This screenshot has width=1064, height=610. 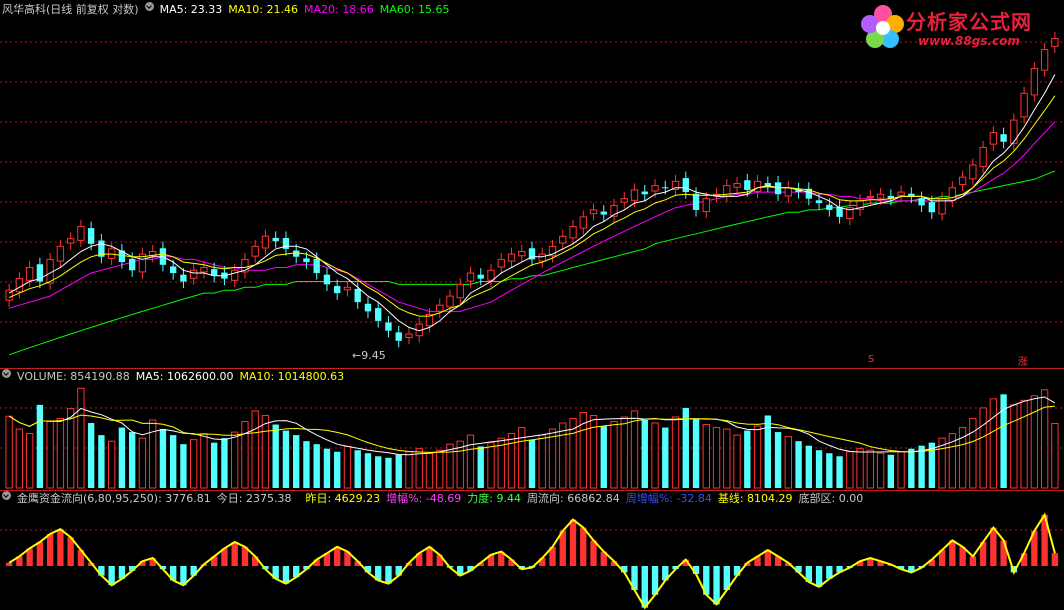 I want to click on volume-settings-icon, so click(x=6, y=373).